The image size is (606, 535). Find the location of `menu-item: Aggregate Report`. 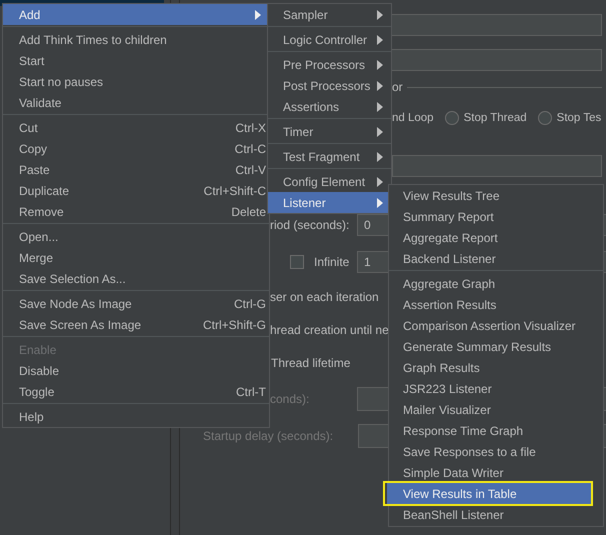

menu-item: Aggregate Report is located at coordinates (489, 237).